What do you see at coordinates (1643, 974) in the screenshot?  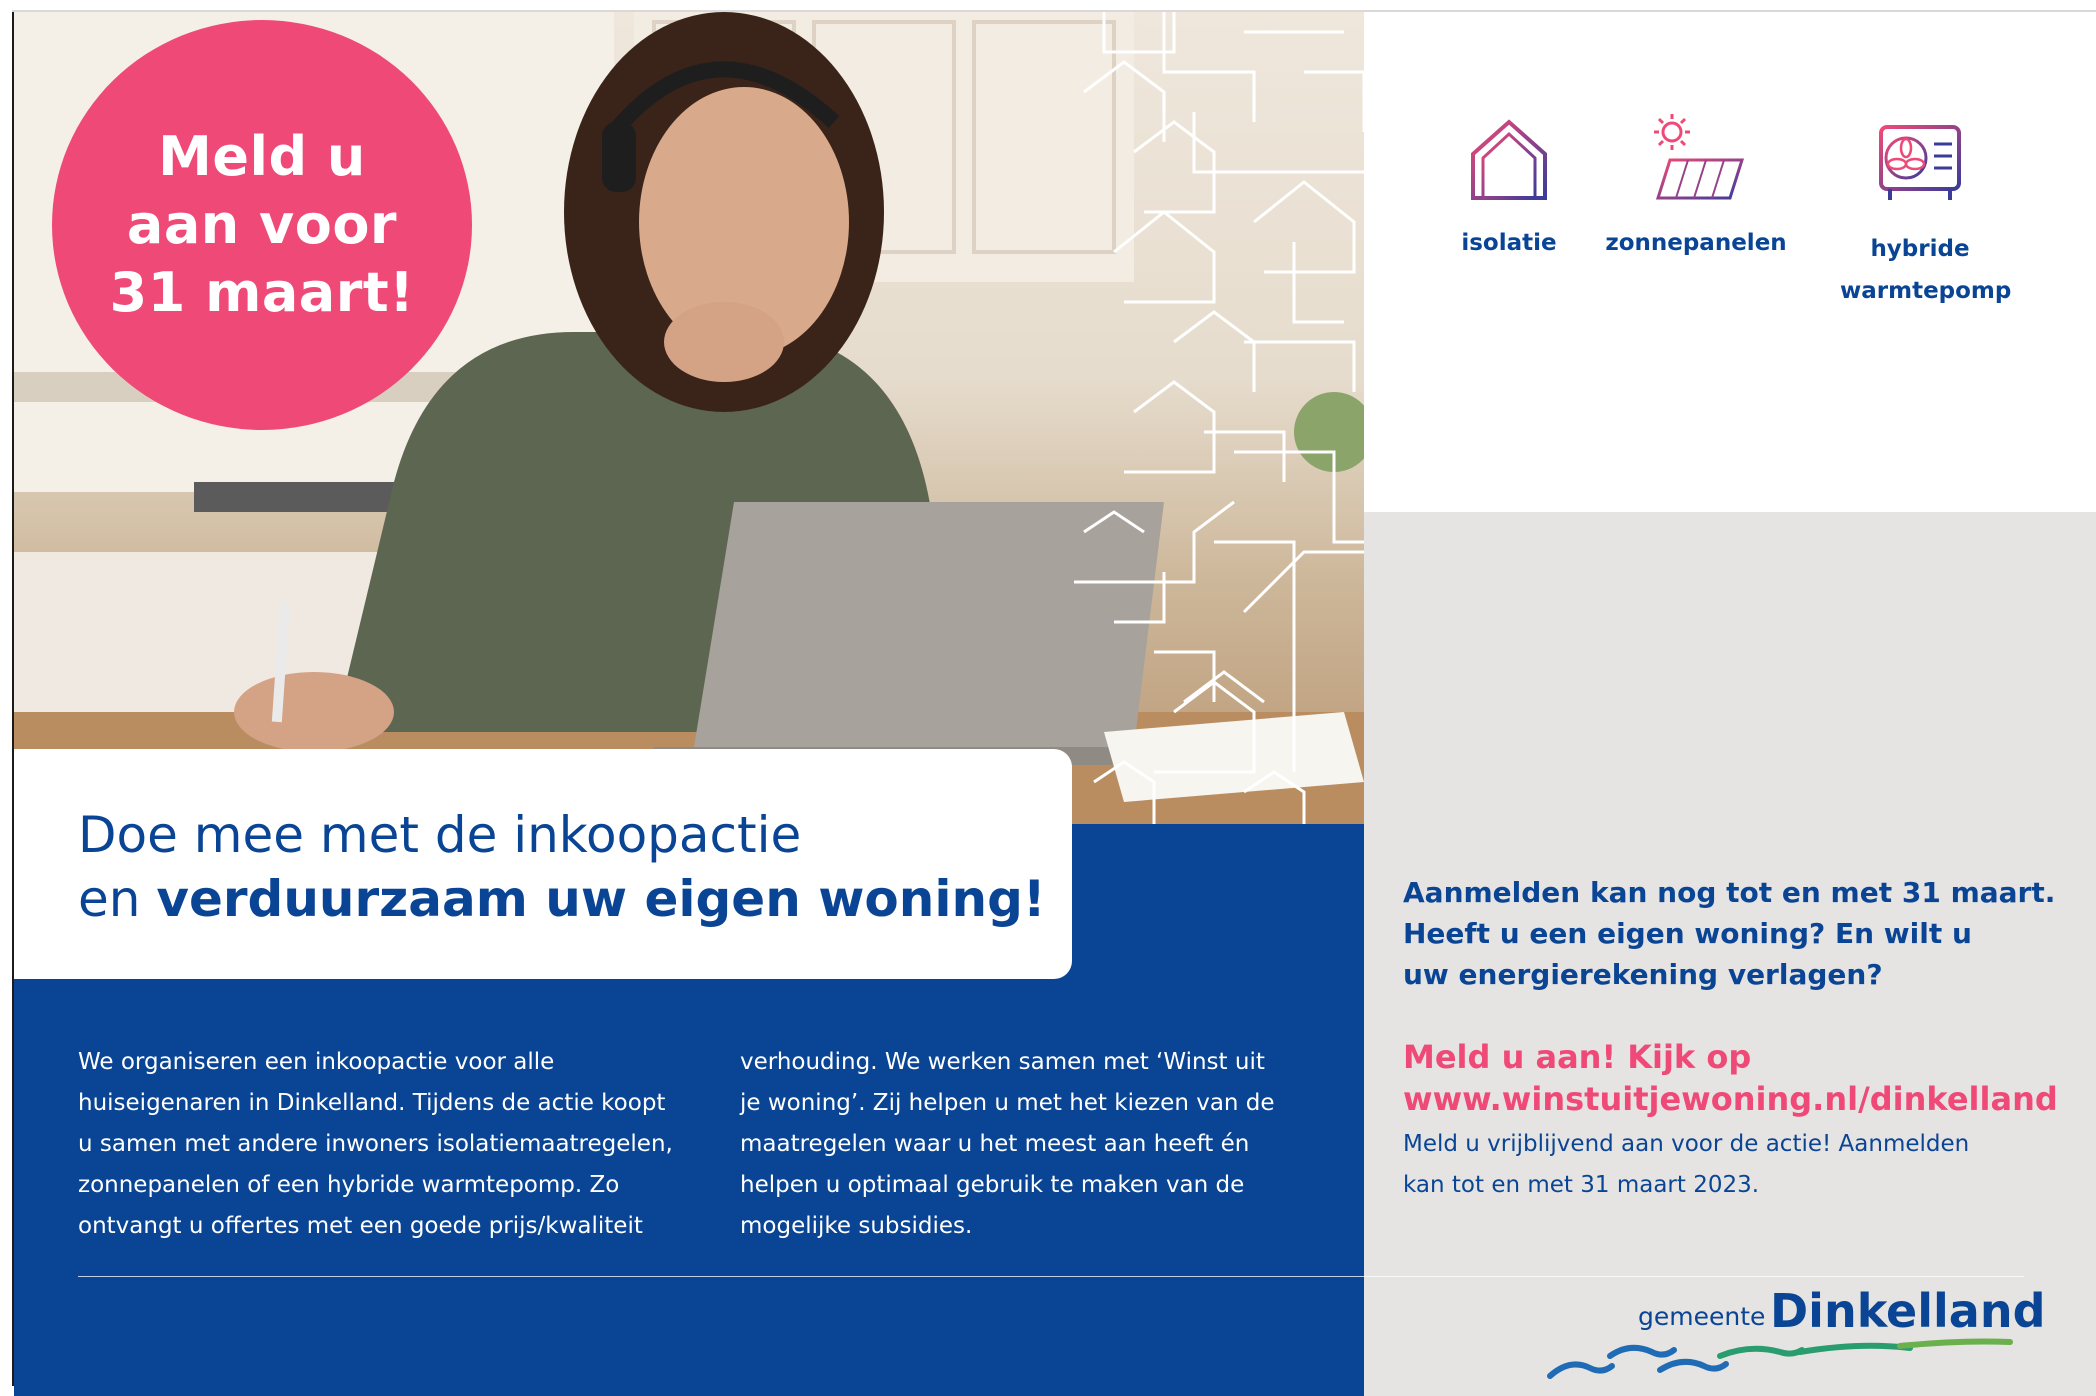 I see `cta-question-line: uw energierekening verlagen?` at bounding box center [1643, 974].